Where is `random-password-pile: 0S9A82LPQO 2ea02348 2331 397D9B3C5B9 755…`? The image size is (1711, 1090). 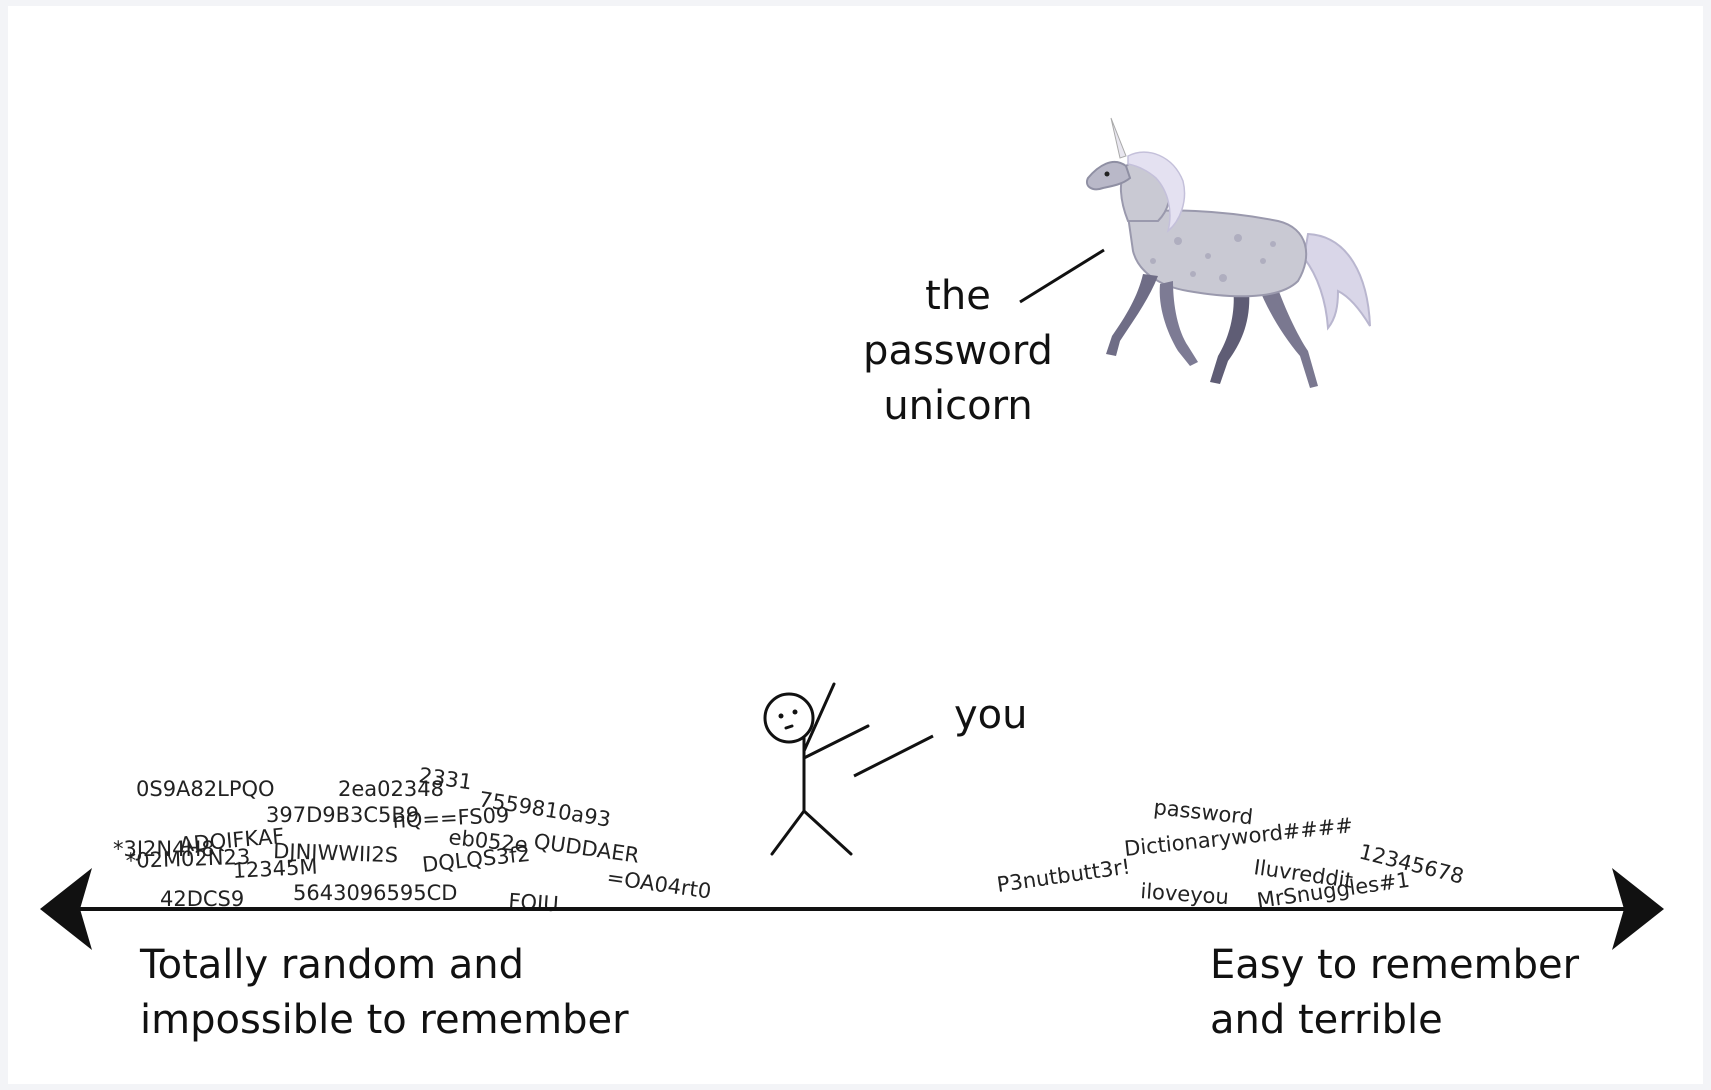
random-password-pile: 0S9A82LPQO 2ea02348 2331 397D9B3C5B9 755… is located at coordinates (413, 839).